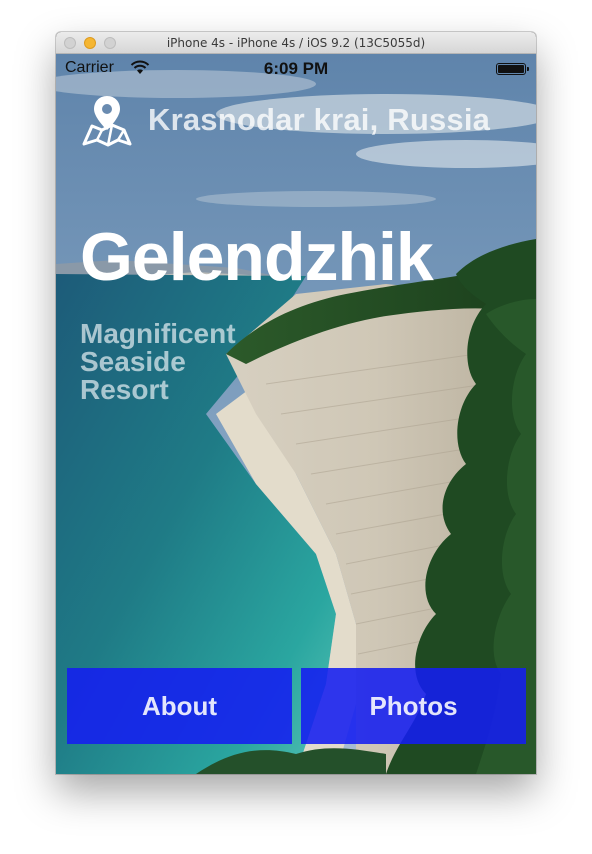 The image size is (592, 854). I want to click on about-button: About, so click(179, 706).